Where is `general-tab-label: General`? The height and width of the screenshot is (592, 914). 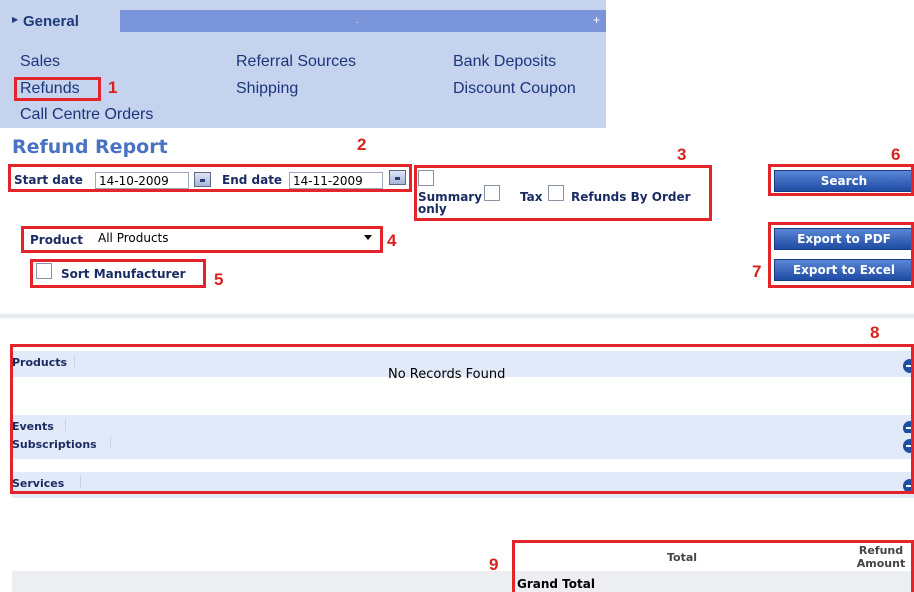
general-tab-label: General is located at coordinates (51, 21).